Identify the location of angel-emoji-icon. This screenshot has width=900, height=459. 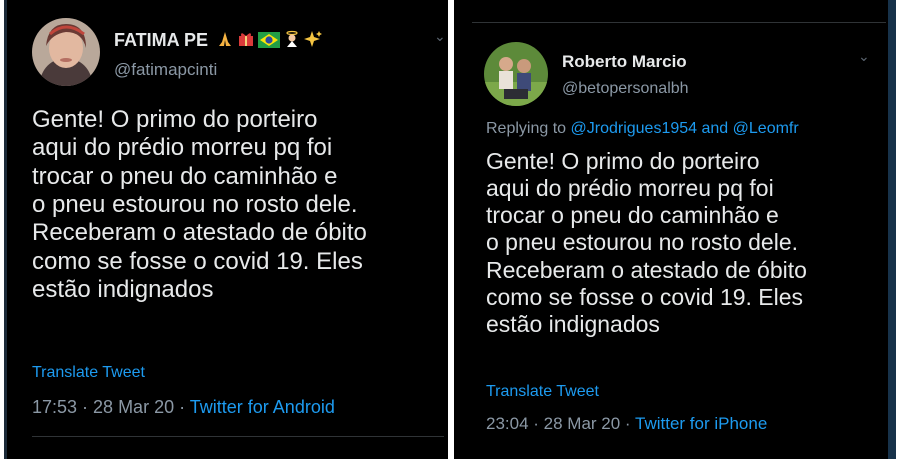
(292, 41).